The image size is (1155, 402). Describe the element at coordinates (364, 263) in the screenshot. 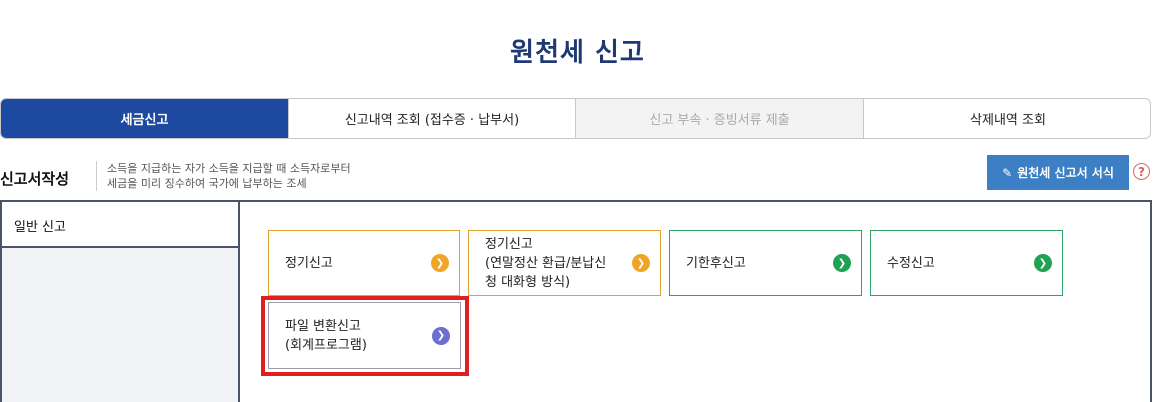

I see `card-regular-filing: 정기신고 ❯` at that location.